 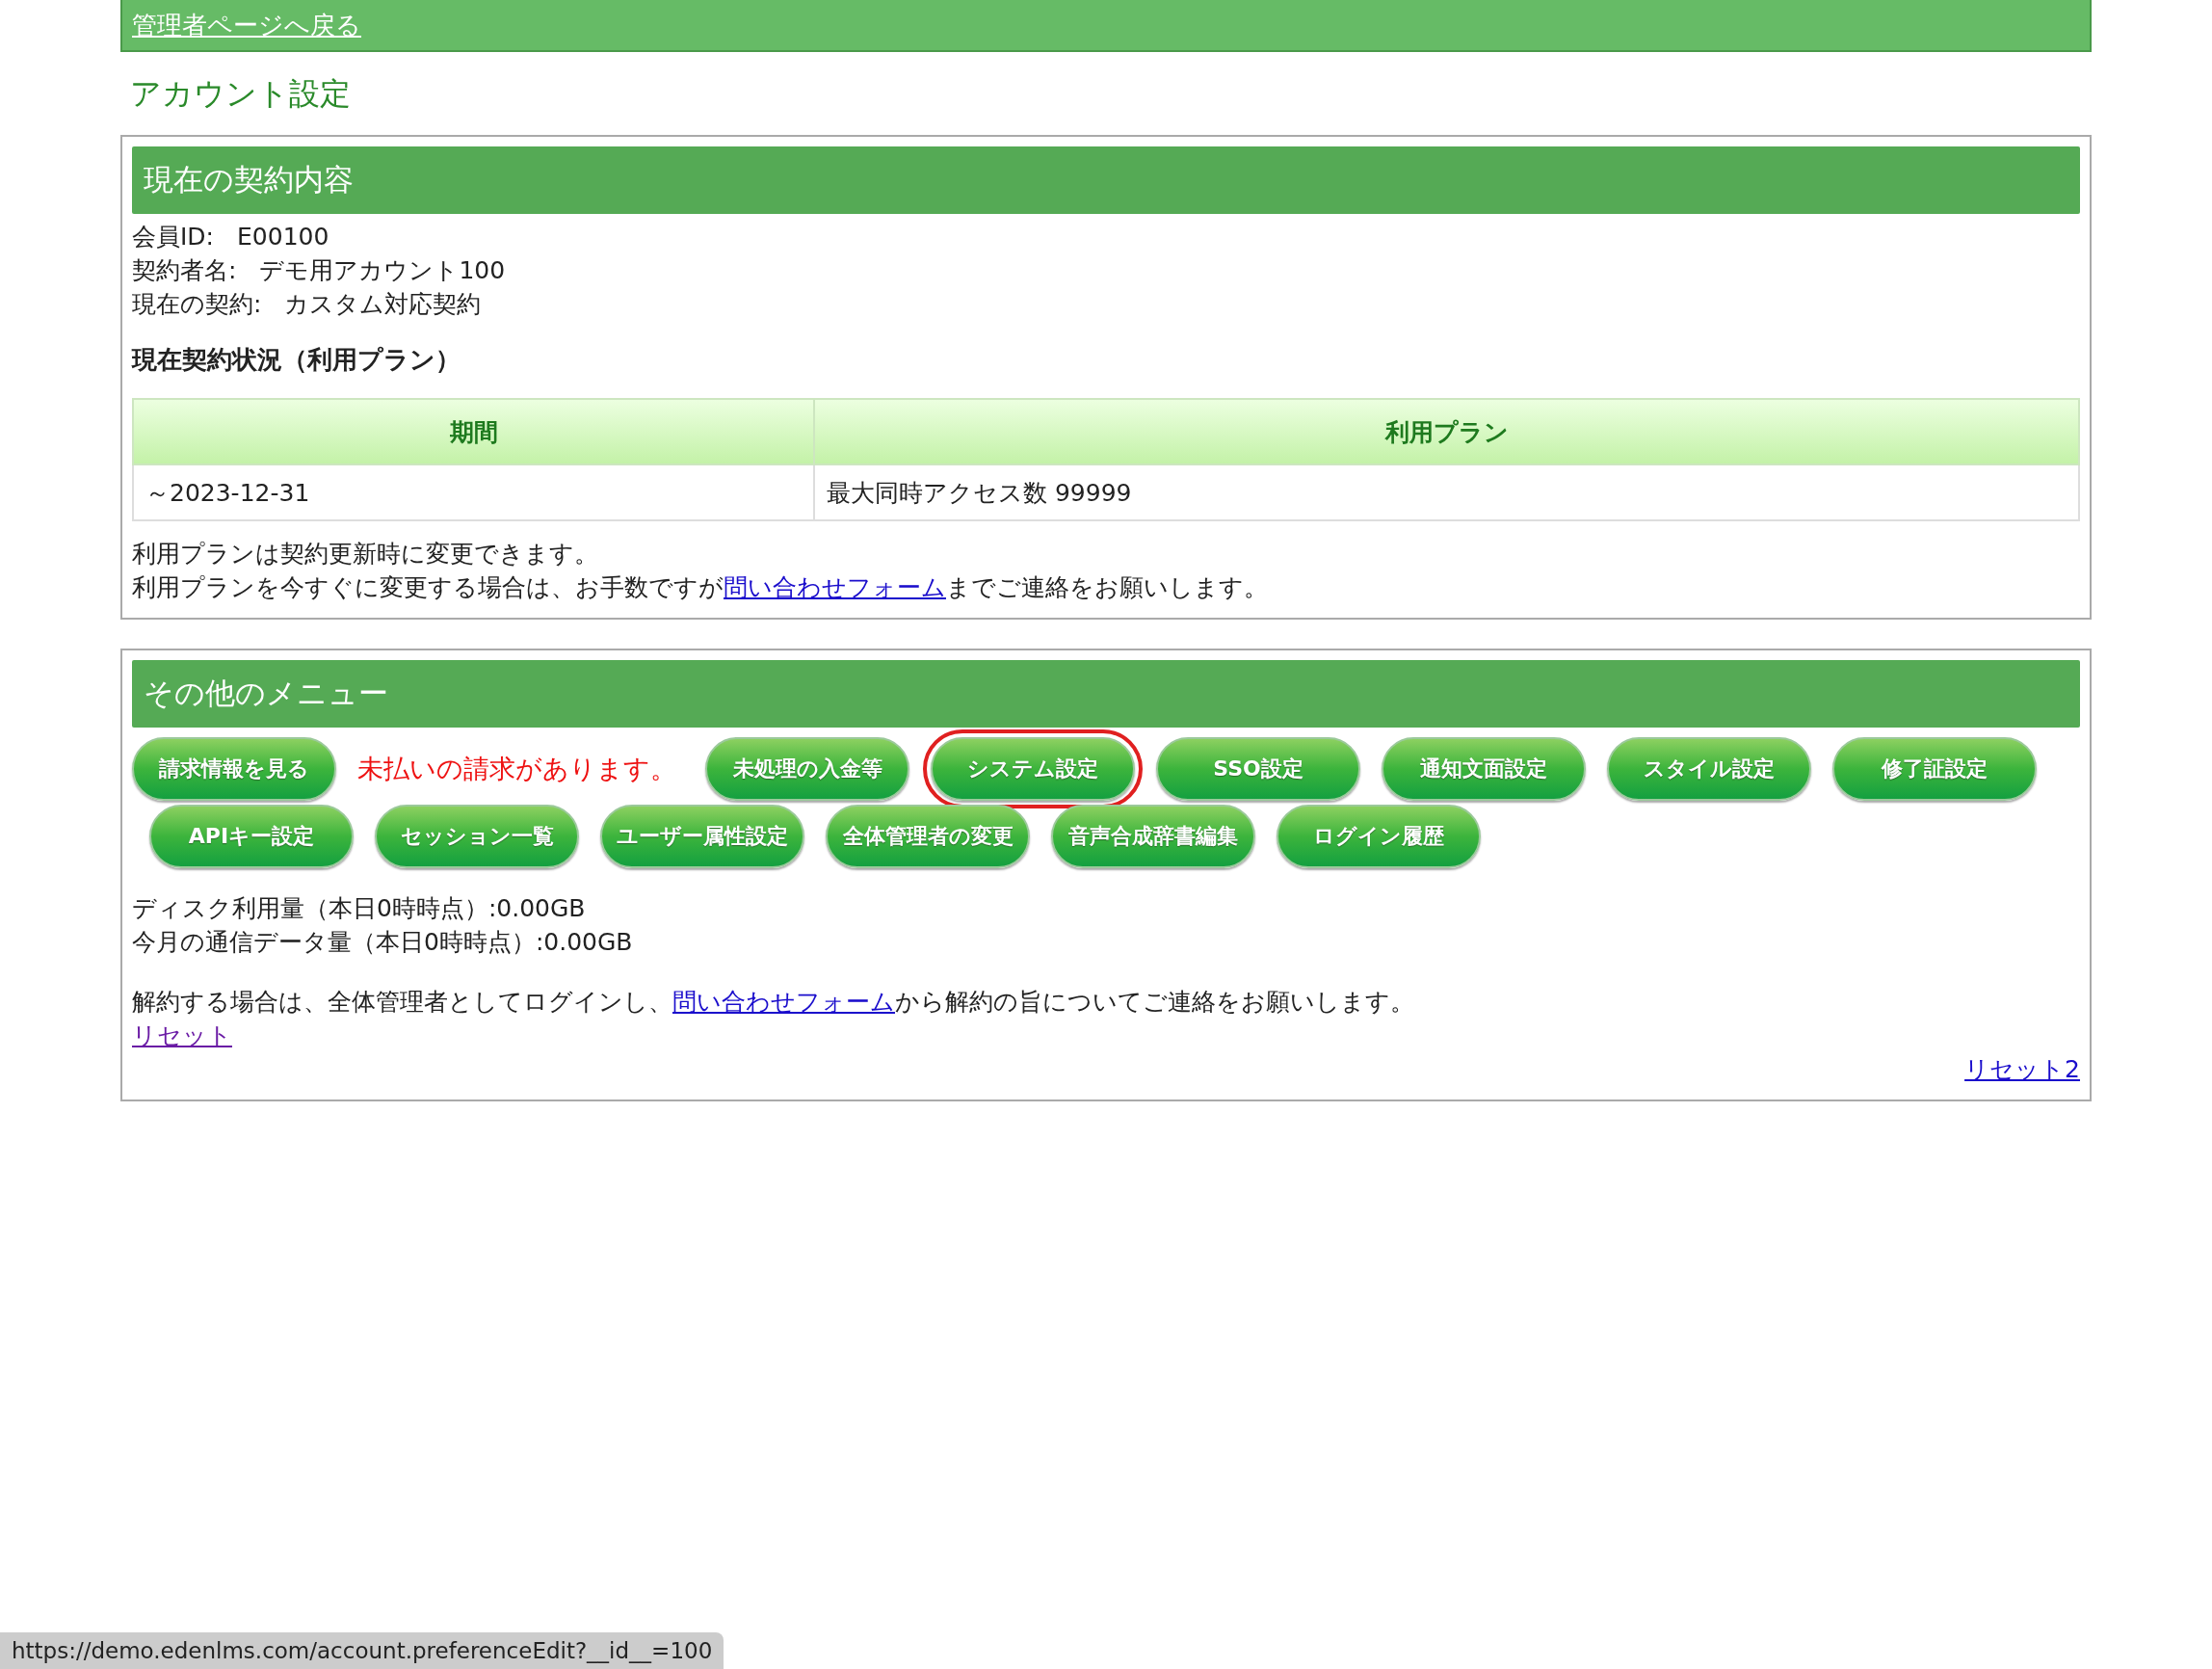 What do you see at coordinates (1106, 694) in the screenshot?
I see `section-heading: その他のメニュー` at bounding box center [1106, 694].